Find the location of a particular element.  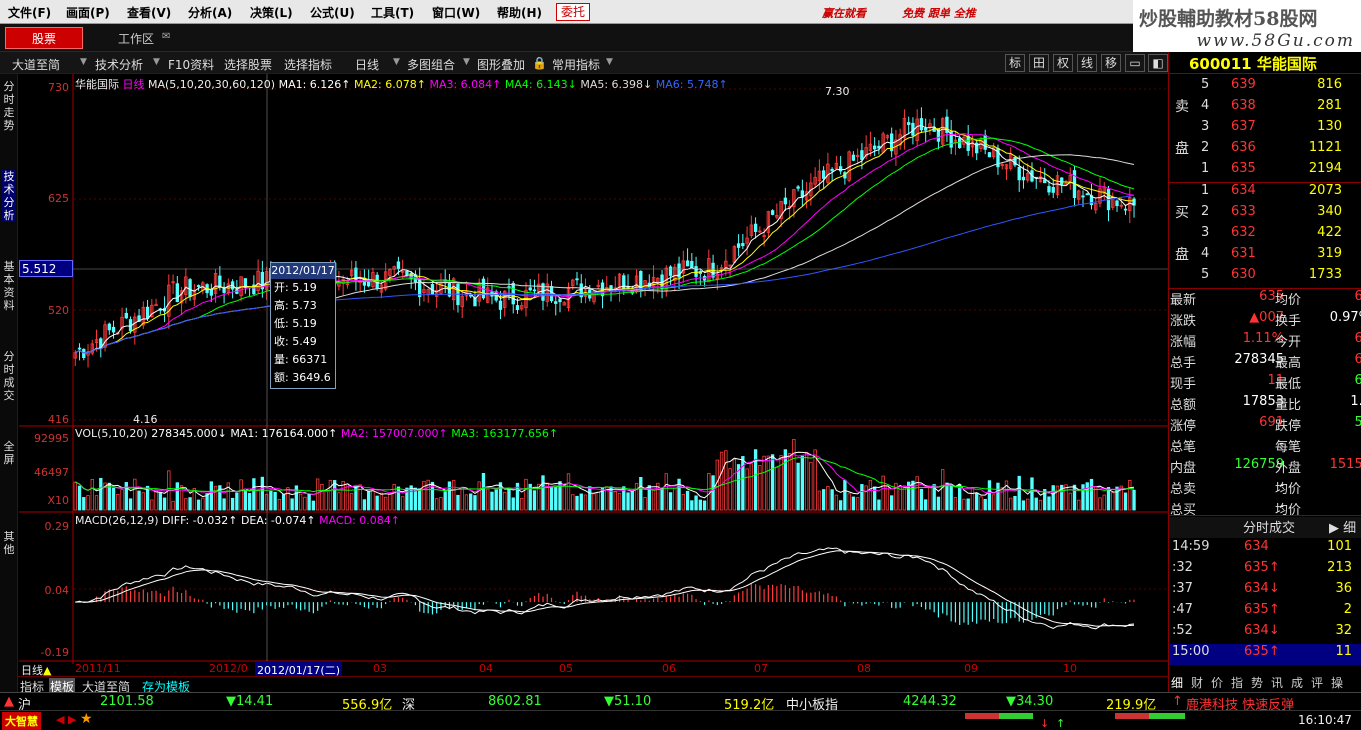

orderbook-buy-row: 4 631 319 is located at coordinates (1265, 256).